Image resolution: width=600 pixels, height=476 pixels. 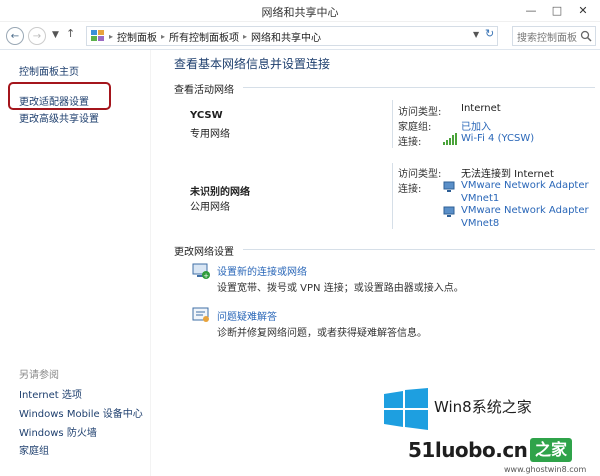 I want to click on control-panel-icon, so click(x=97, y=35).